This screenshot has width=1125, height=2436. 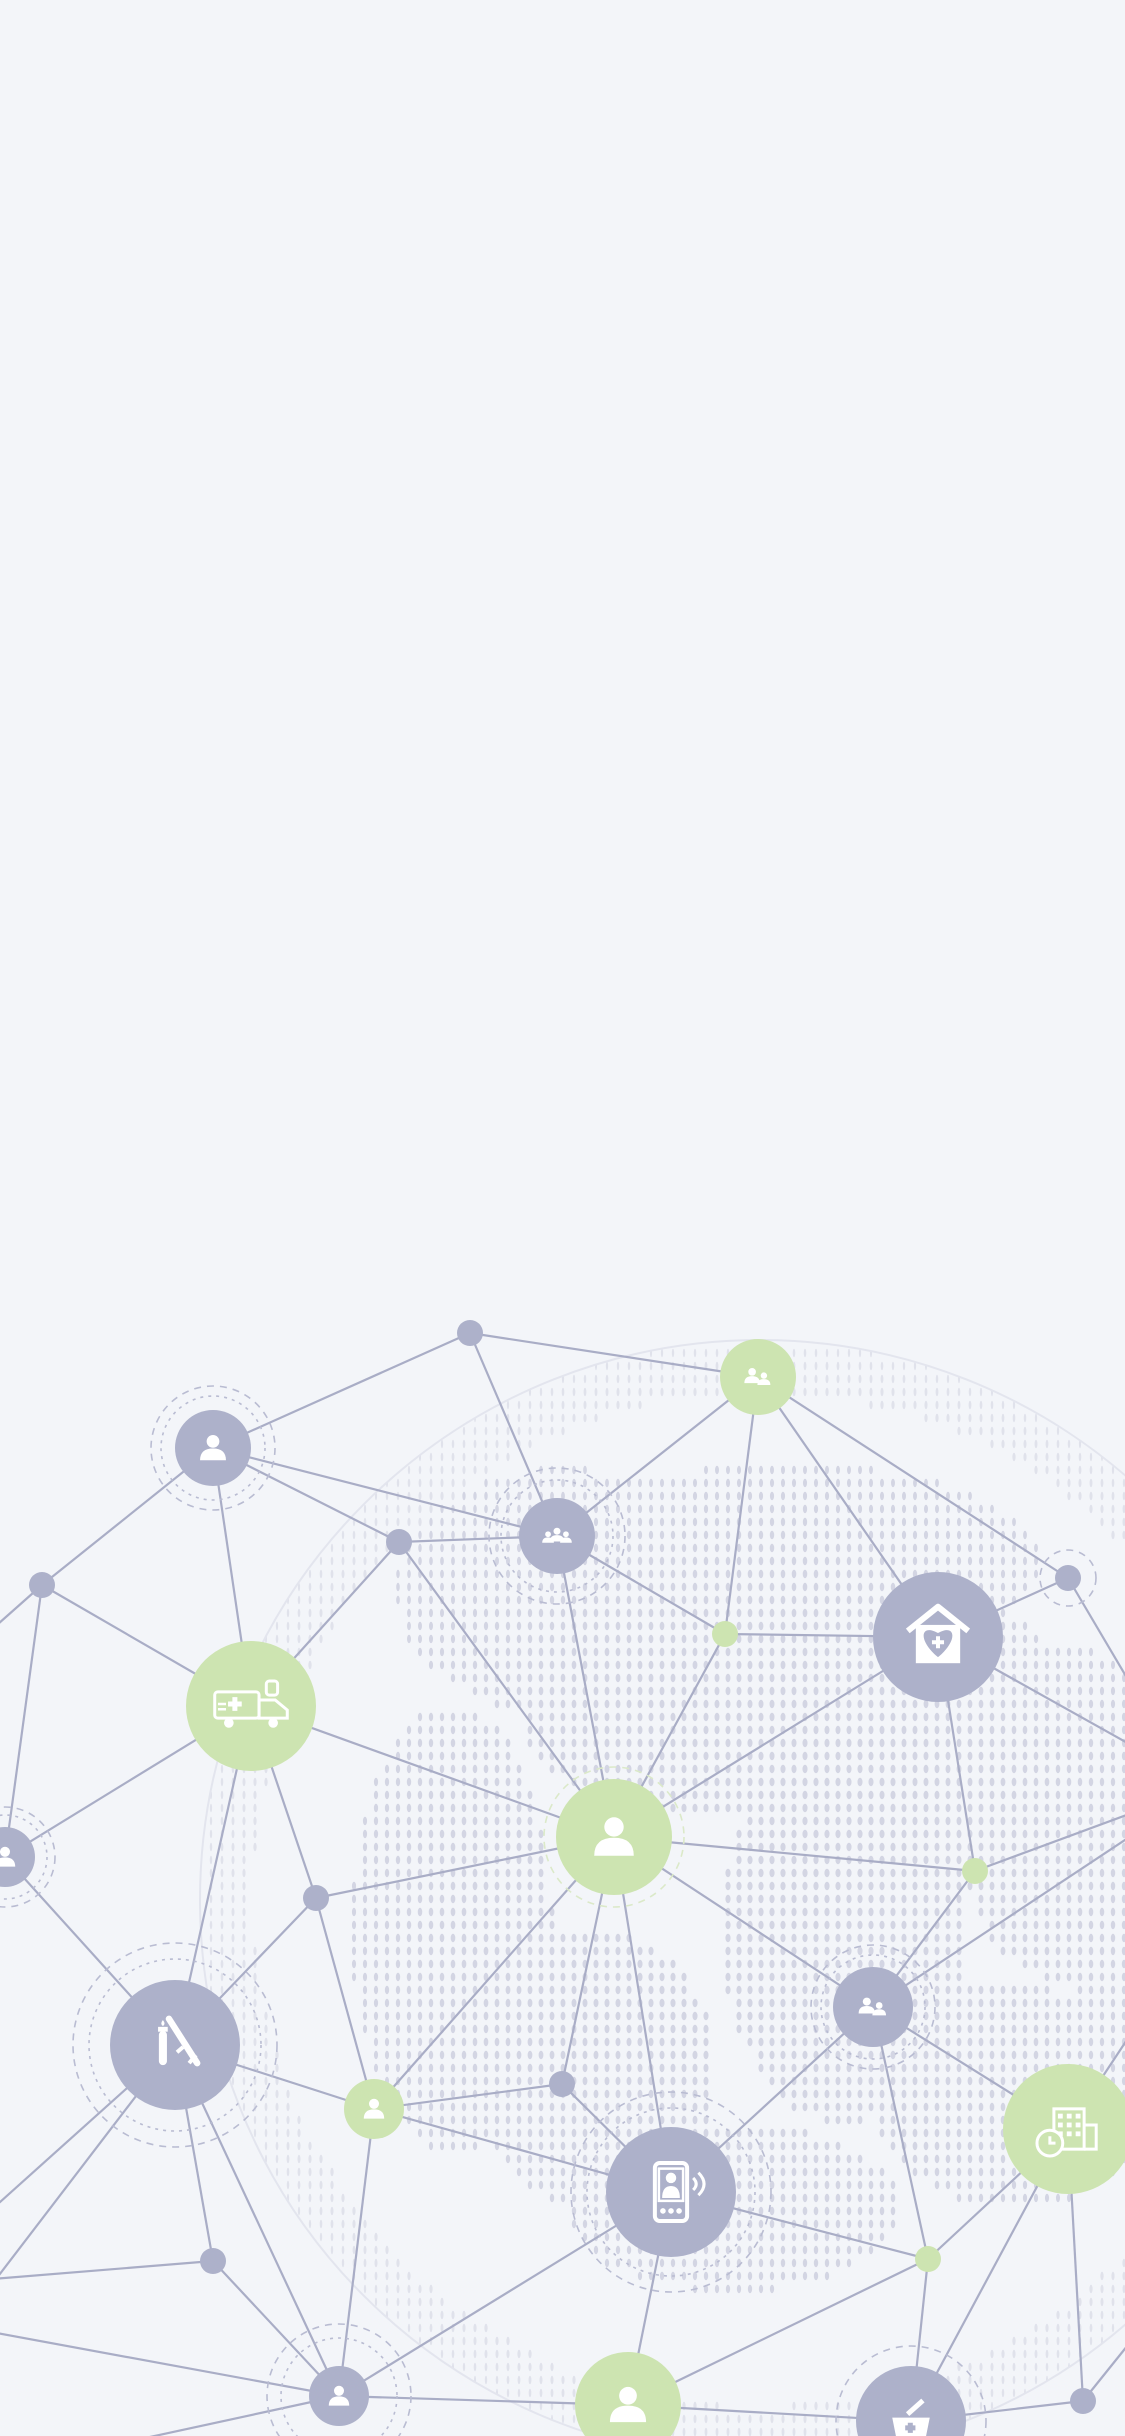 What do you see at coordinates (911, 2401) in the screenshot?
I see `medicine-basket-icon` at bounding box center [911, 2401].